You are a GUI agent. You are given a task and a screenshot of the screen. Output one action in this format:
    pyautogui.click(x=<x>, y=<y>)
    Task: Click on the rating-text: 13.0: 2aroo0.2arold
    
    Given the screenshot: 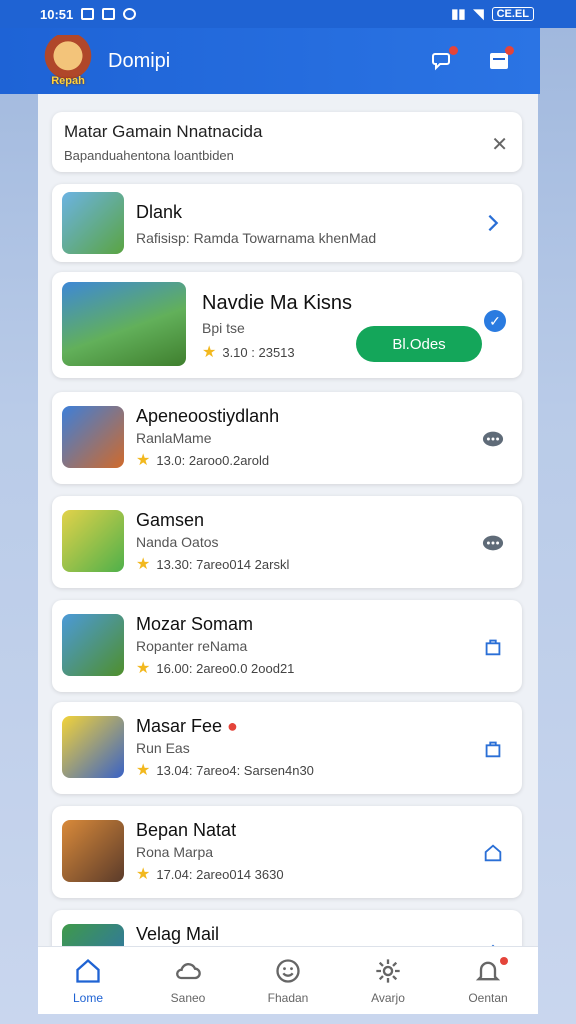 What is the action you would take?
    pyautogui.click(x=213, y=460)
    